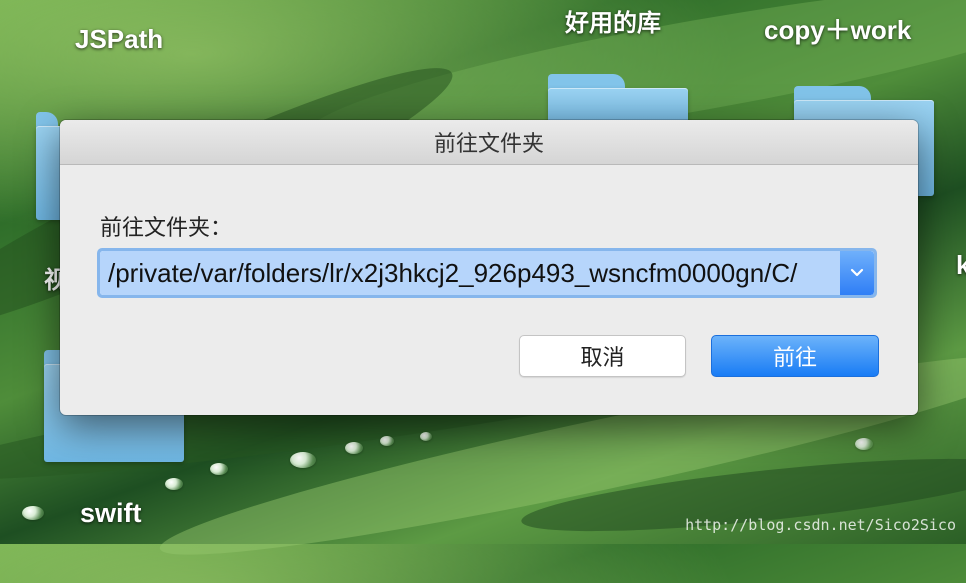 The image size is (966, 583). I want to click on cancel-button-label: 取消, so click(602, 358).